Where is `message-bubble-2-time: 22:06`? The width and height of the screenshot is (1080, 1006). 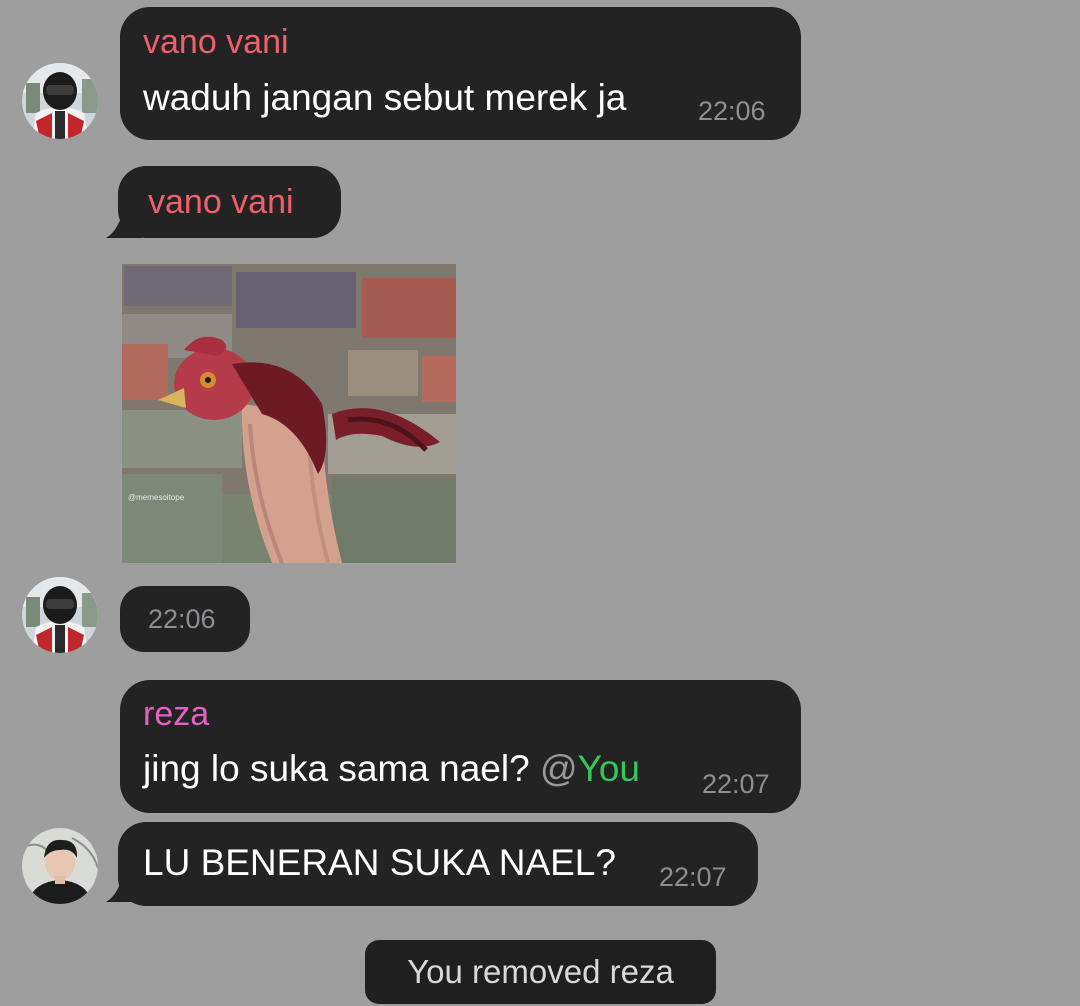
message-bubble-2-time: 22:06 is located at coordinates (185, 619).